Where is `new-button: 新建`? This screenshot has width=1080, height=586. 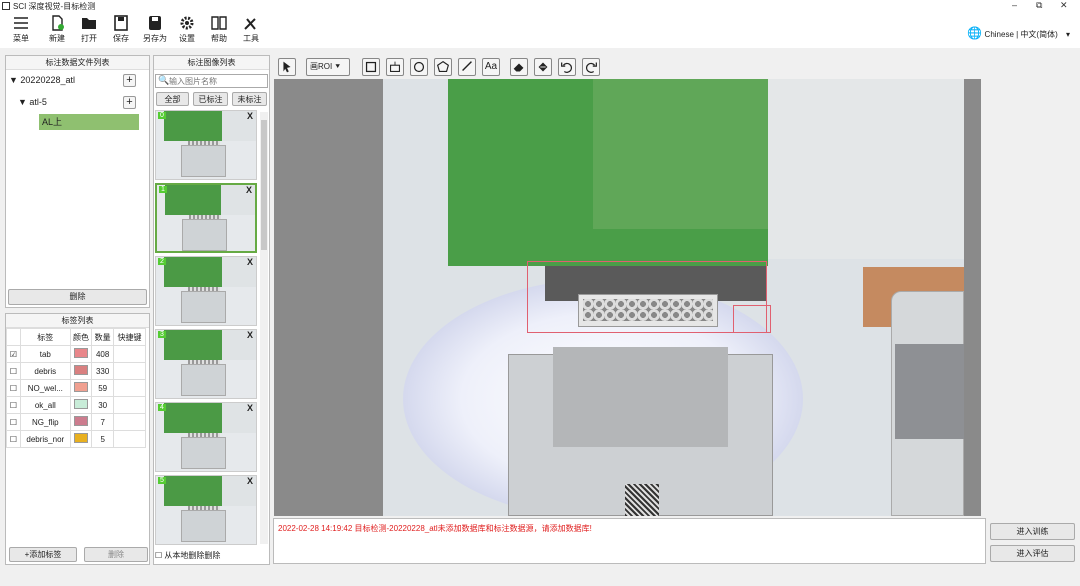 new-button: 新建 is located at coordinates (57, 31).